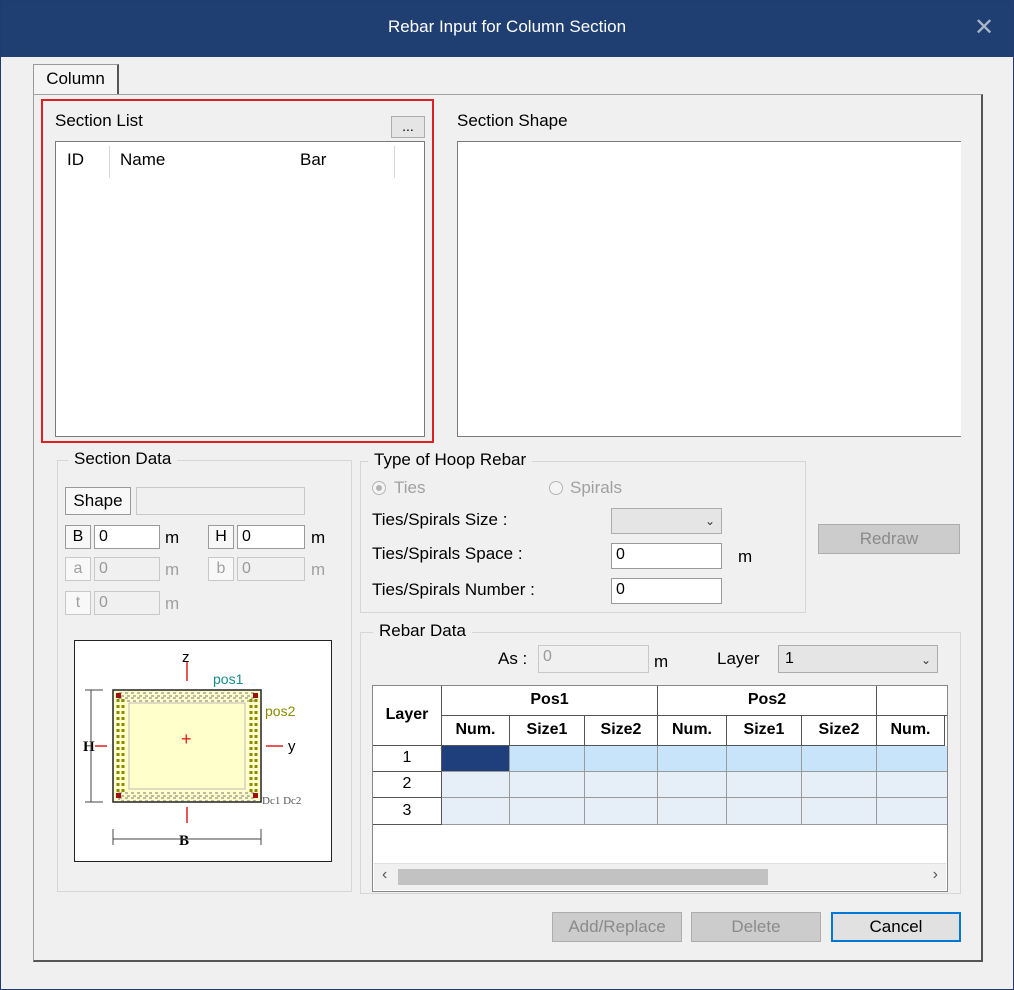 Image resolution: width=1014 pixels, height=990 pixels. I want to click on table-row-header: 2, so click(407, 785).